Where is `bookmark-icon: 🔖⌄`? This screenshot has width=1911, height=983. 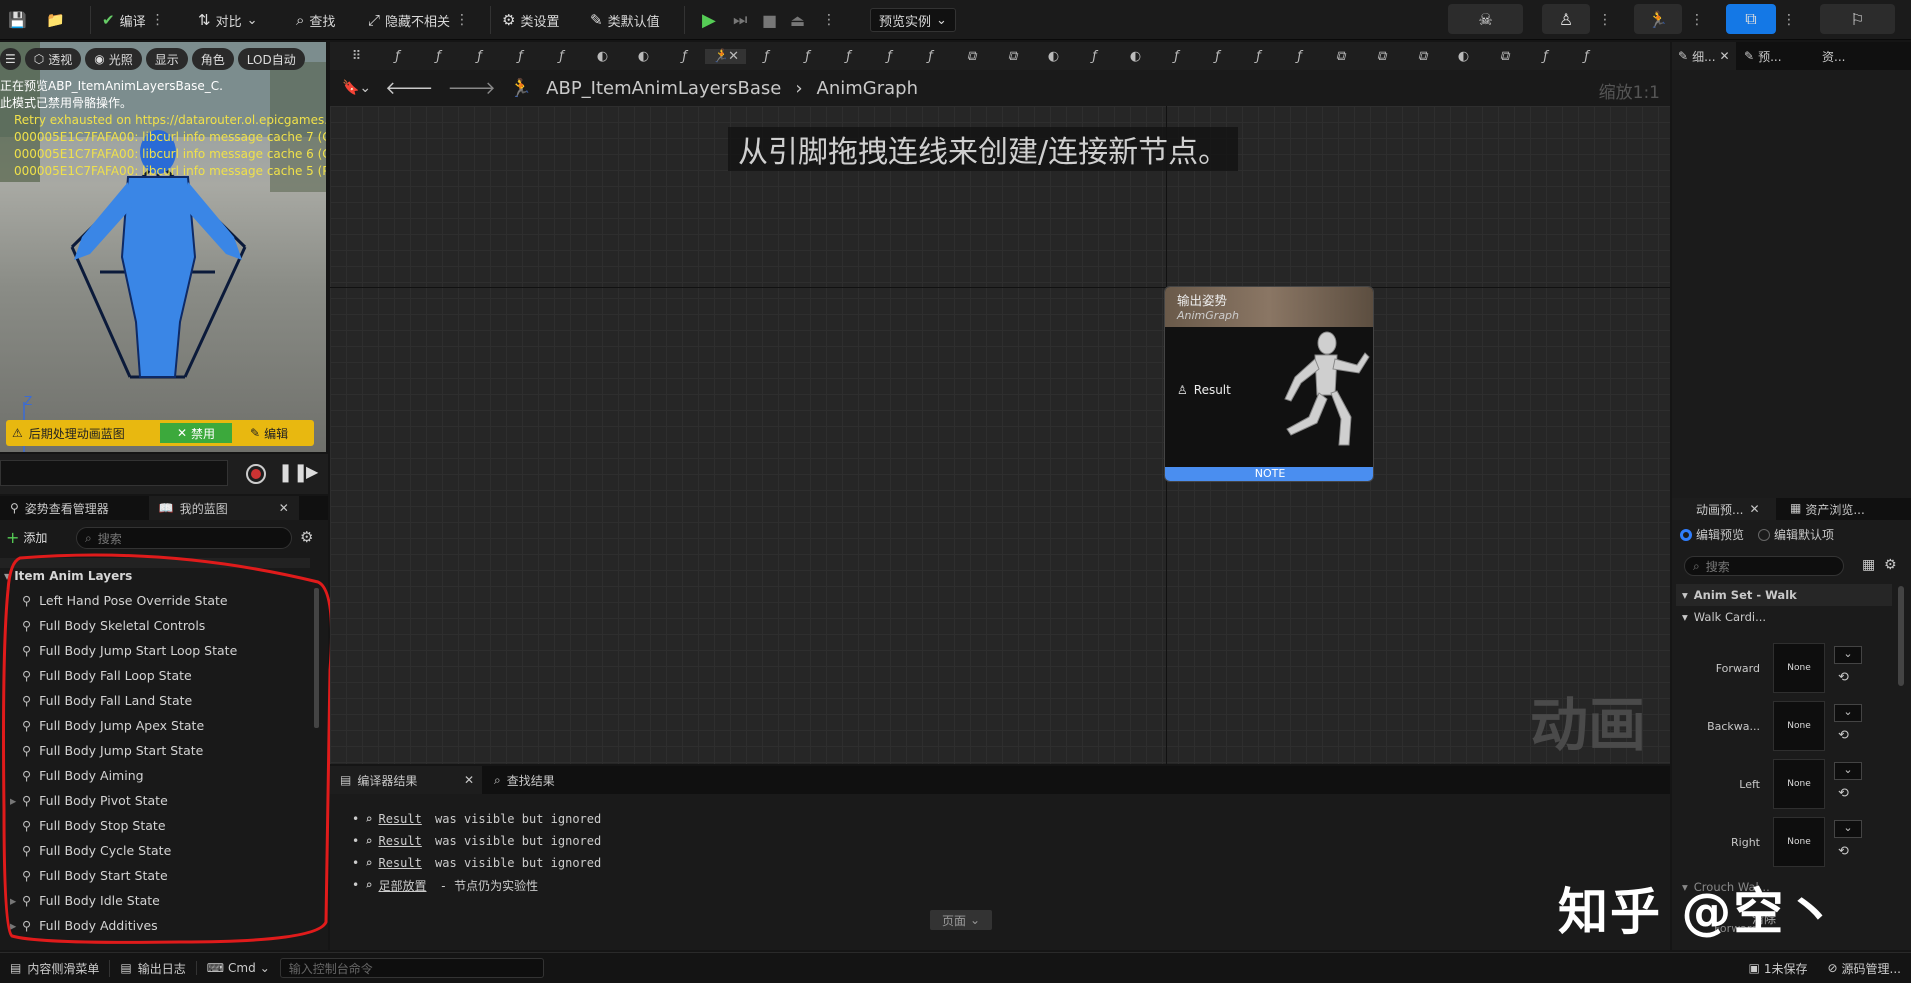
bookmark-icon: 🔖⌄ is located at coordinates (356, 88).